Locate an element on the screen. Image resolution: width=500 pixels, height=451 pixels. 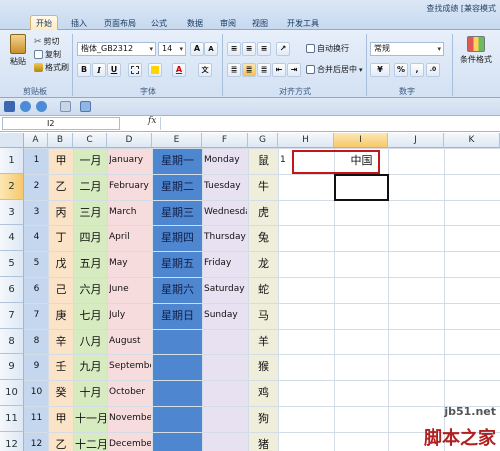
percent-button: % is located at coordinates (401, 70).